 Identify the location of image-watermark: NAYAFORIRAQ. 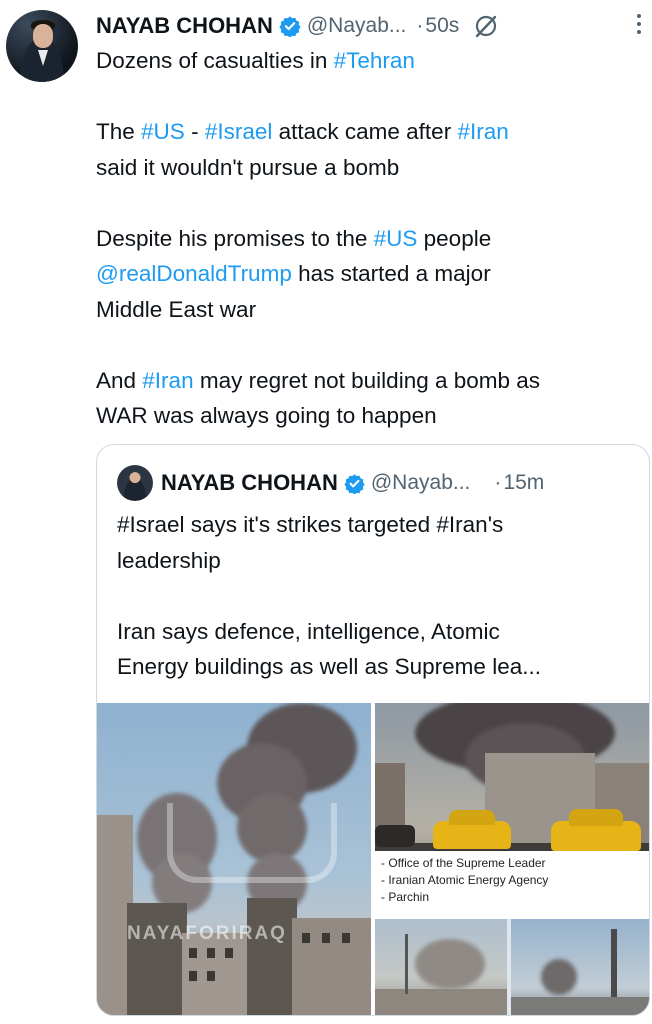
(207, 933).